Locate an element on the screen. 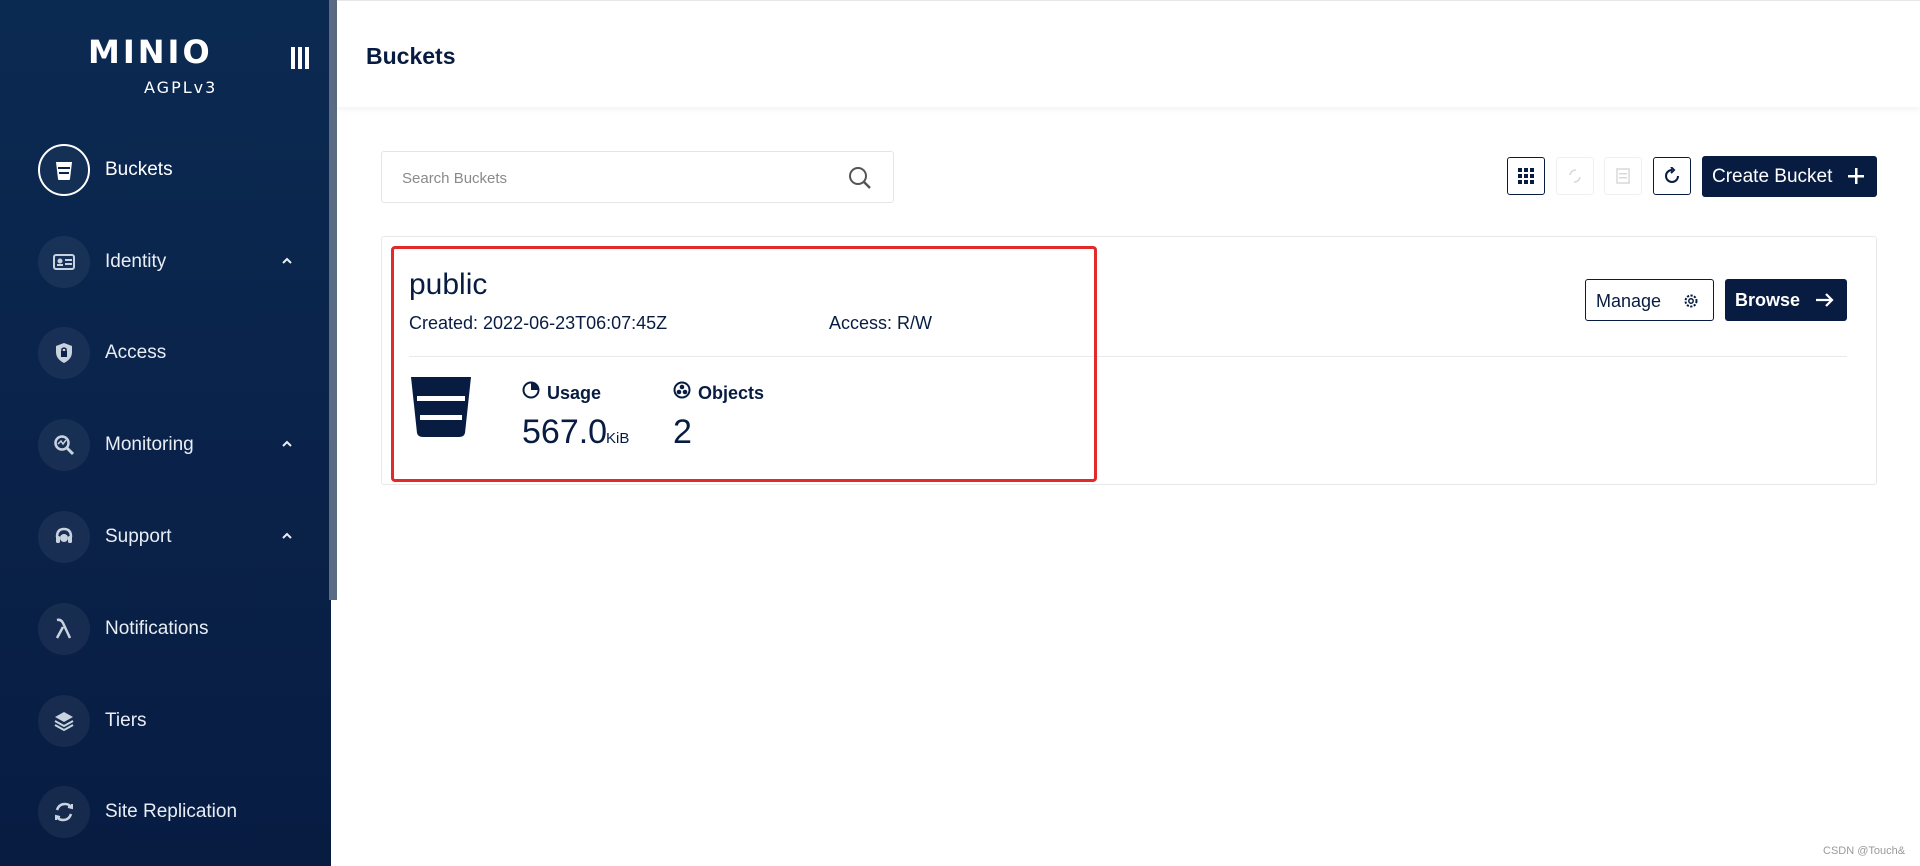  identity-card-icon is located at coordinates (64, 262).